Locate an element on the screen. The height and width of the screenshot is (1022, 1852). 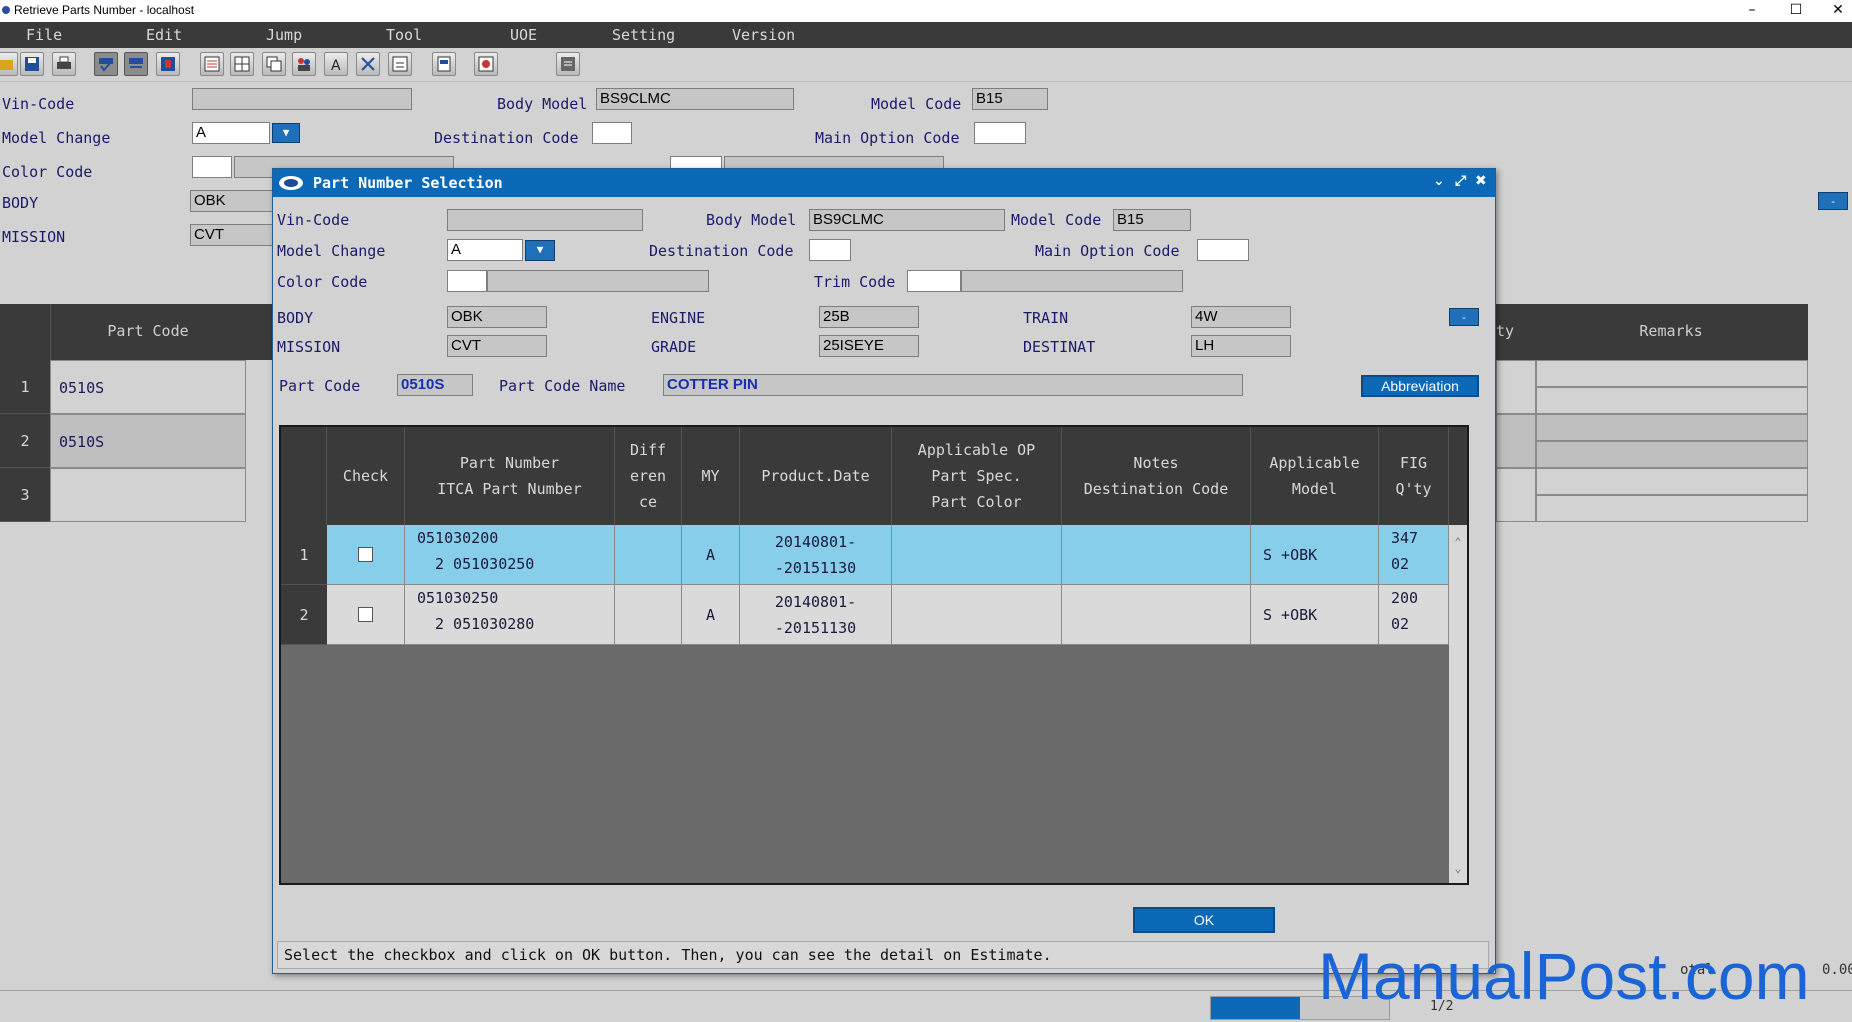
my-cell: A is located at coordinates (711, 555).